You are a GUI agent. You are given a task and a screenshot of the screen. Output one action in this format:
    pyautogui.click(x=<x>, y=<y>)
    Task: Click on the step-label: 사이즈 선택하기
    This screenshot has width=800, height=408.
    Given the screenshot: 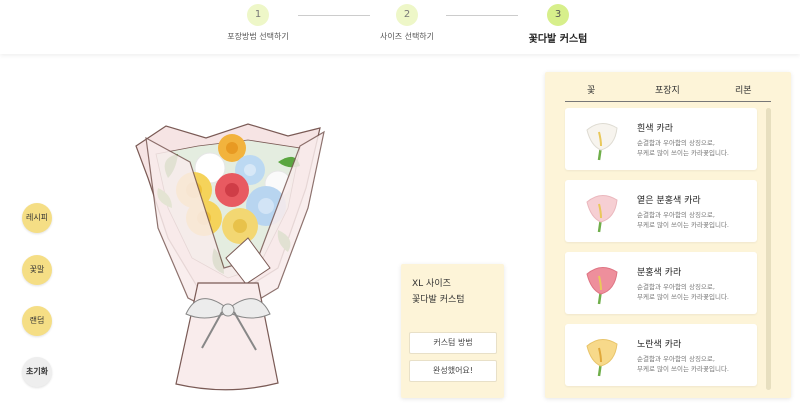 What is the action you would take?
    pyautogui.click(x=407, y=36)
    